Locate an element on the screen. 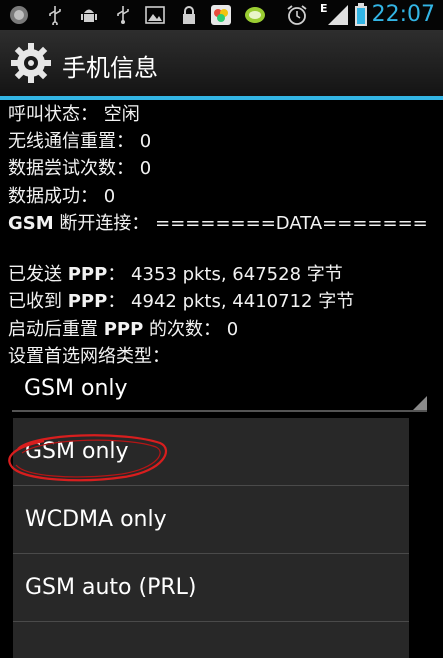 The width and height of the screenshot is (443, 658). ppp-recv-row: 已收到 PPP： 4942 pkts, 4410712 字节 is located at coordinates (181, 301).